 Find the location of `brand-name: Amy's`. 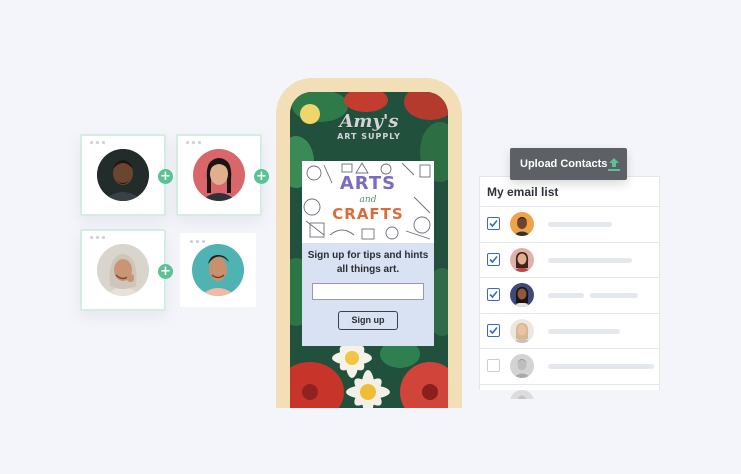

brand-name: Amy's is located at coordinates (369, 121).